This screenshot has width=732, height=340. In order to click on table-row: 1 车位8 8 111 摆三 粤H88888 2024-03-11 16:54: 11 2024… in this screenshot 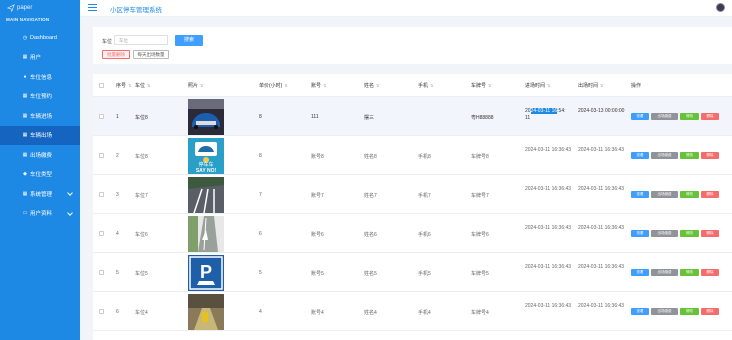, I will do `click(412, 116)`.